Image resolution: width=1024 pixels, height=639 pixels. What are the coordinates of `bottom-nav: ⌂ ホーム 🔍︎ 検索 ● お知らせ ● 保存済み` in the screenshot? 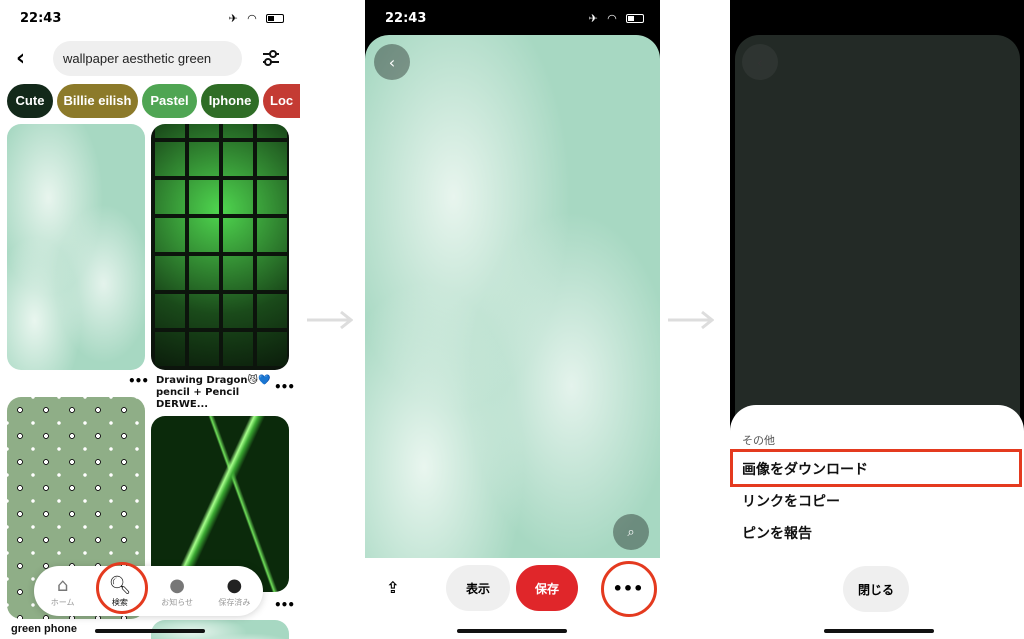 It's located at (148, 591).